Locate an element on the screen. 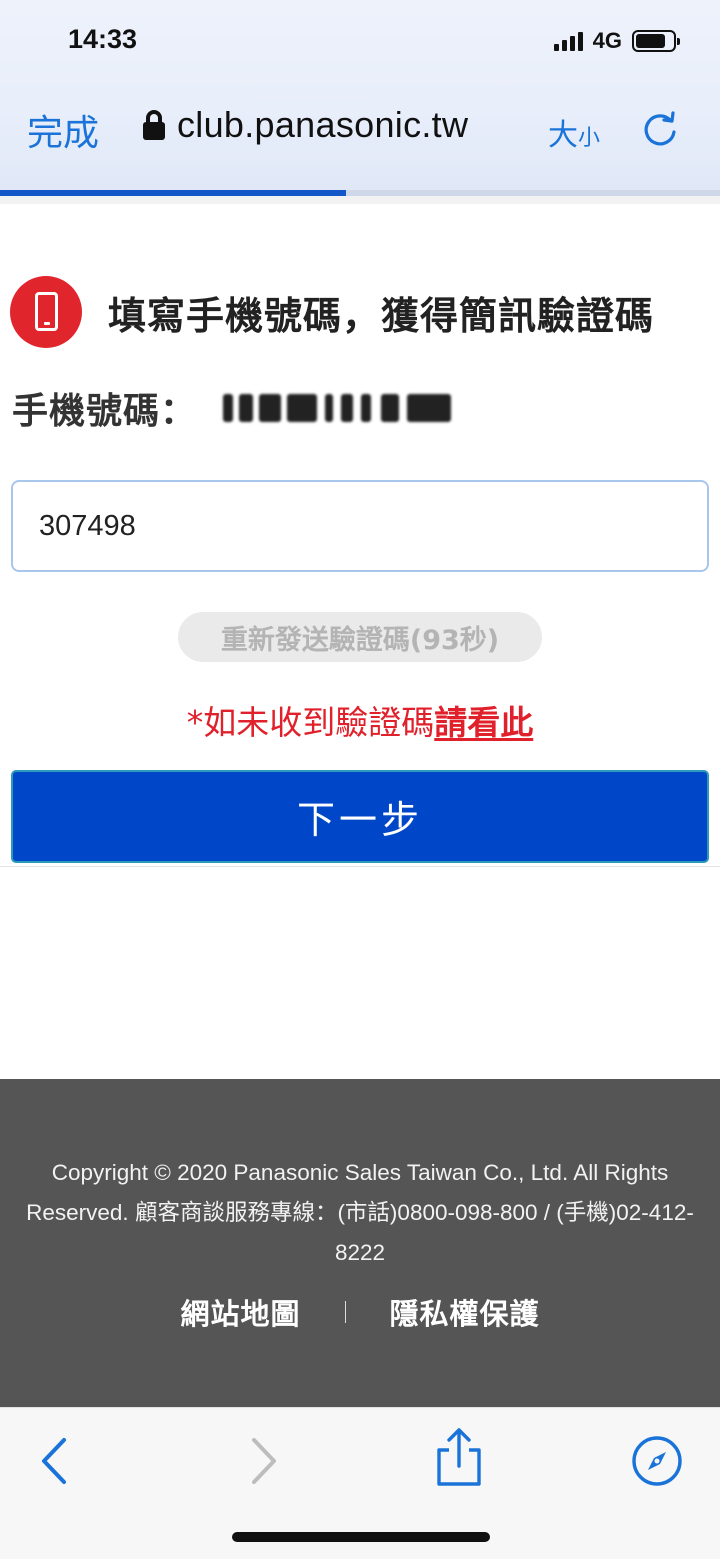 This screenshot has width=720, height=1559. status-indicators: 4G is located at coordinates (616, 41).